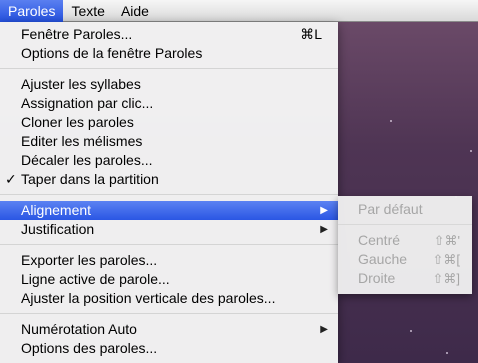 The image size is (478, 363). I want to click on submenu-item-label: Centré, so click(379, 240).